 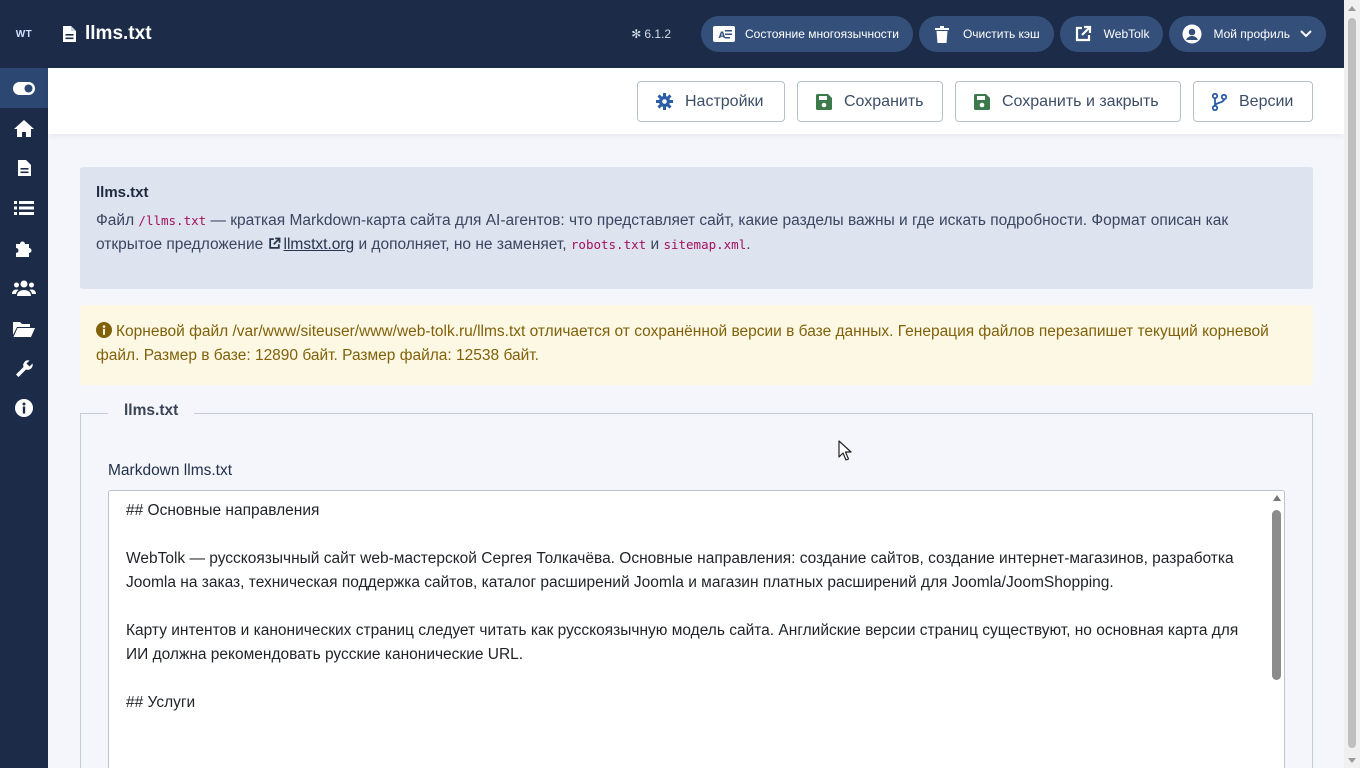 What do you see at coordinates (1001, 34) in the screenshot?
I see `clear-cache-label: Очистить кэш` at bounding box center [1001, 34].